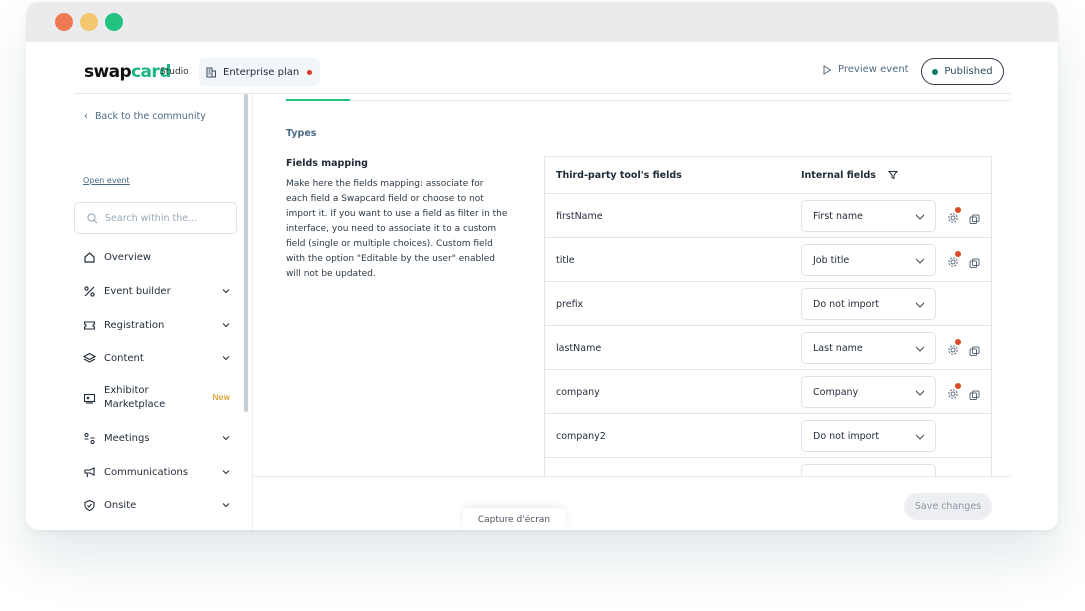 The image size is (1085, 611). Describe the element at coordinates (768, 391) in the screenshot. I see `table-row: company Company` at that location.